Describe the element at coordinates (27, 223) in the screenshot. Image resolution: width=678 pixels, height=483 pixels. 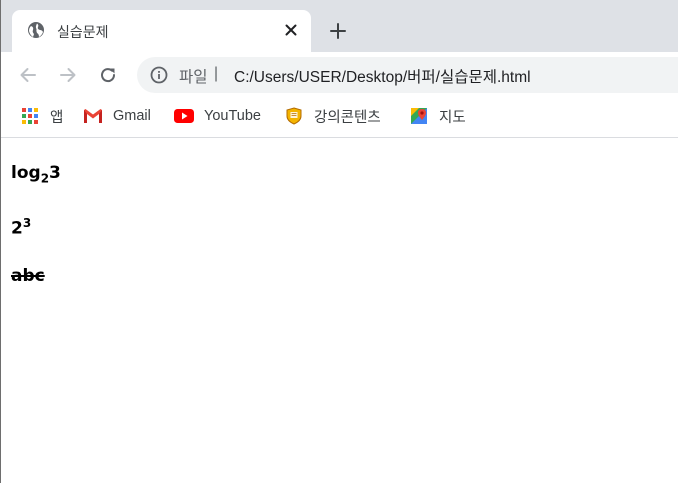
I see `power-superscript: 3` at that location.